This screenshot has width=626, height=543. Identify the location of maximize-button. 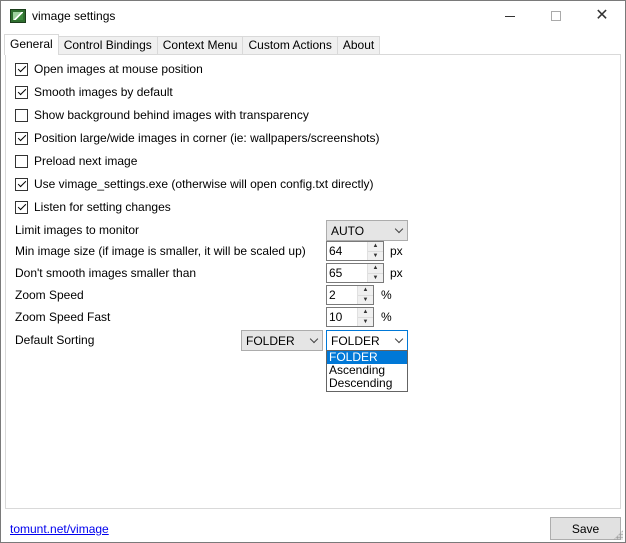
(556, 16).